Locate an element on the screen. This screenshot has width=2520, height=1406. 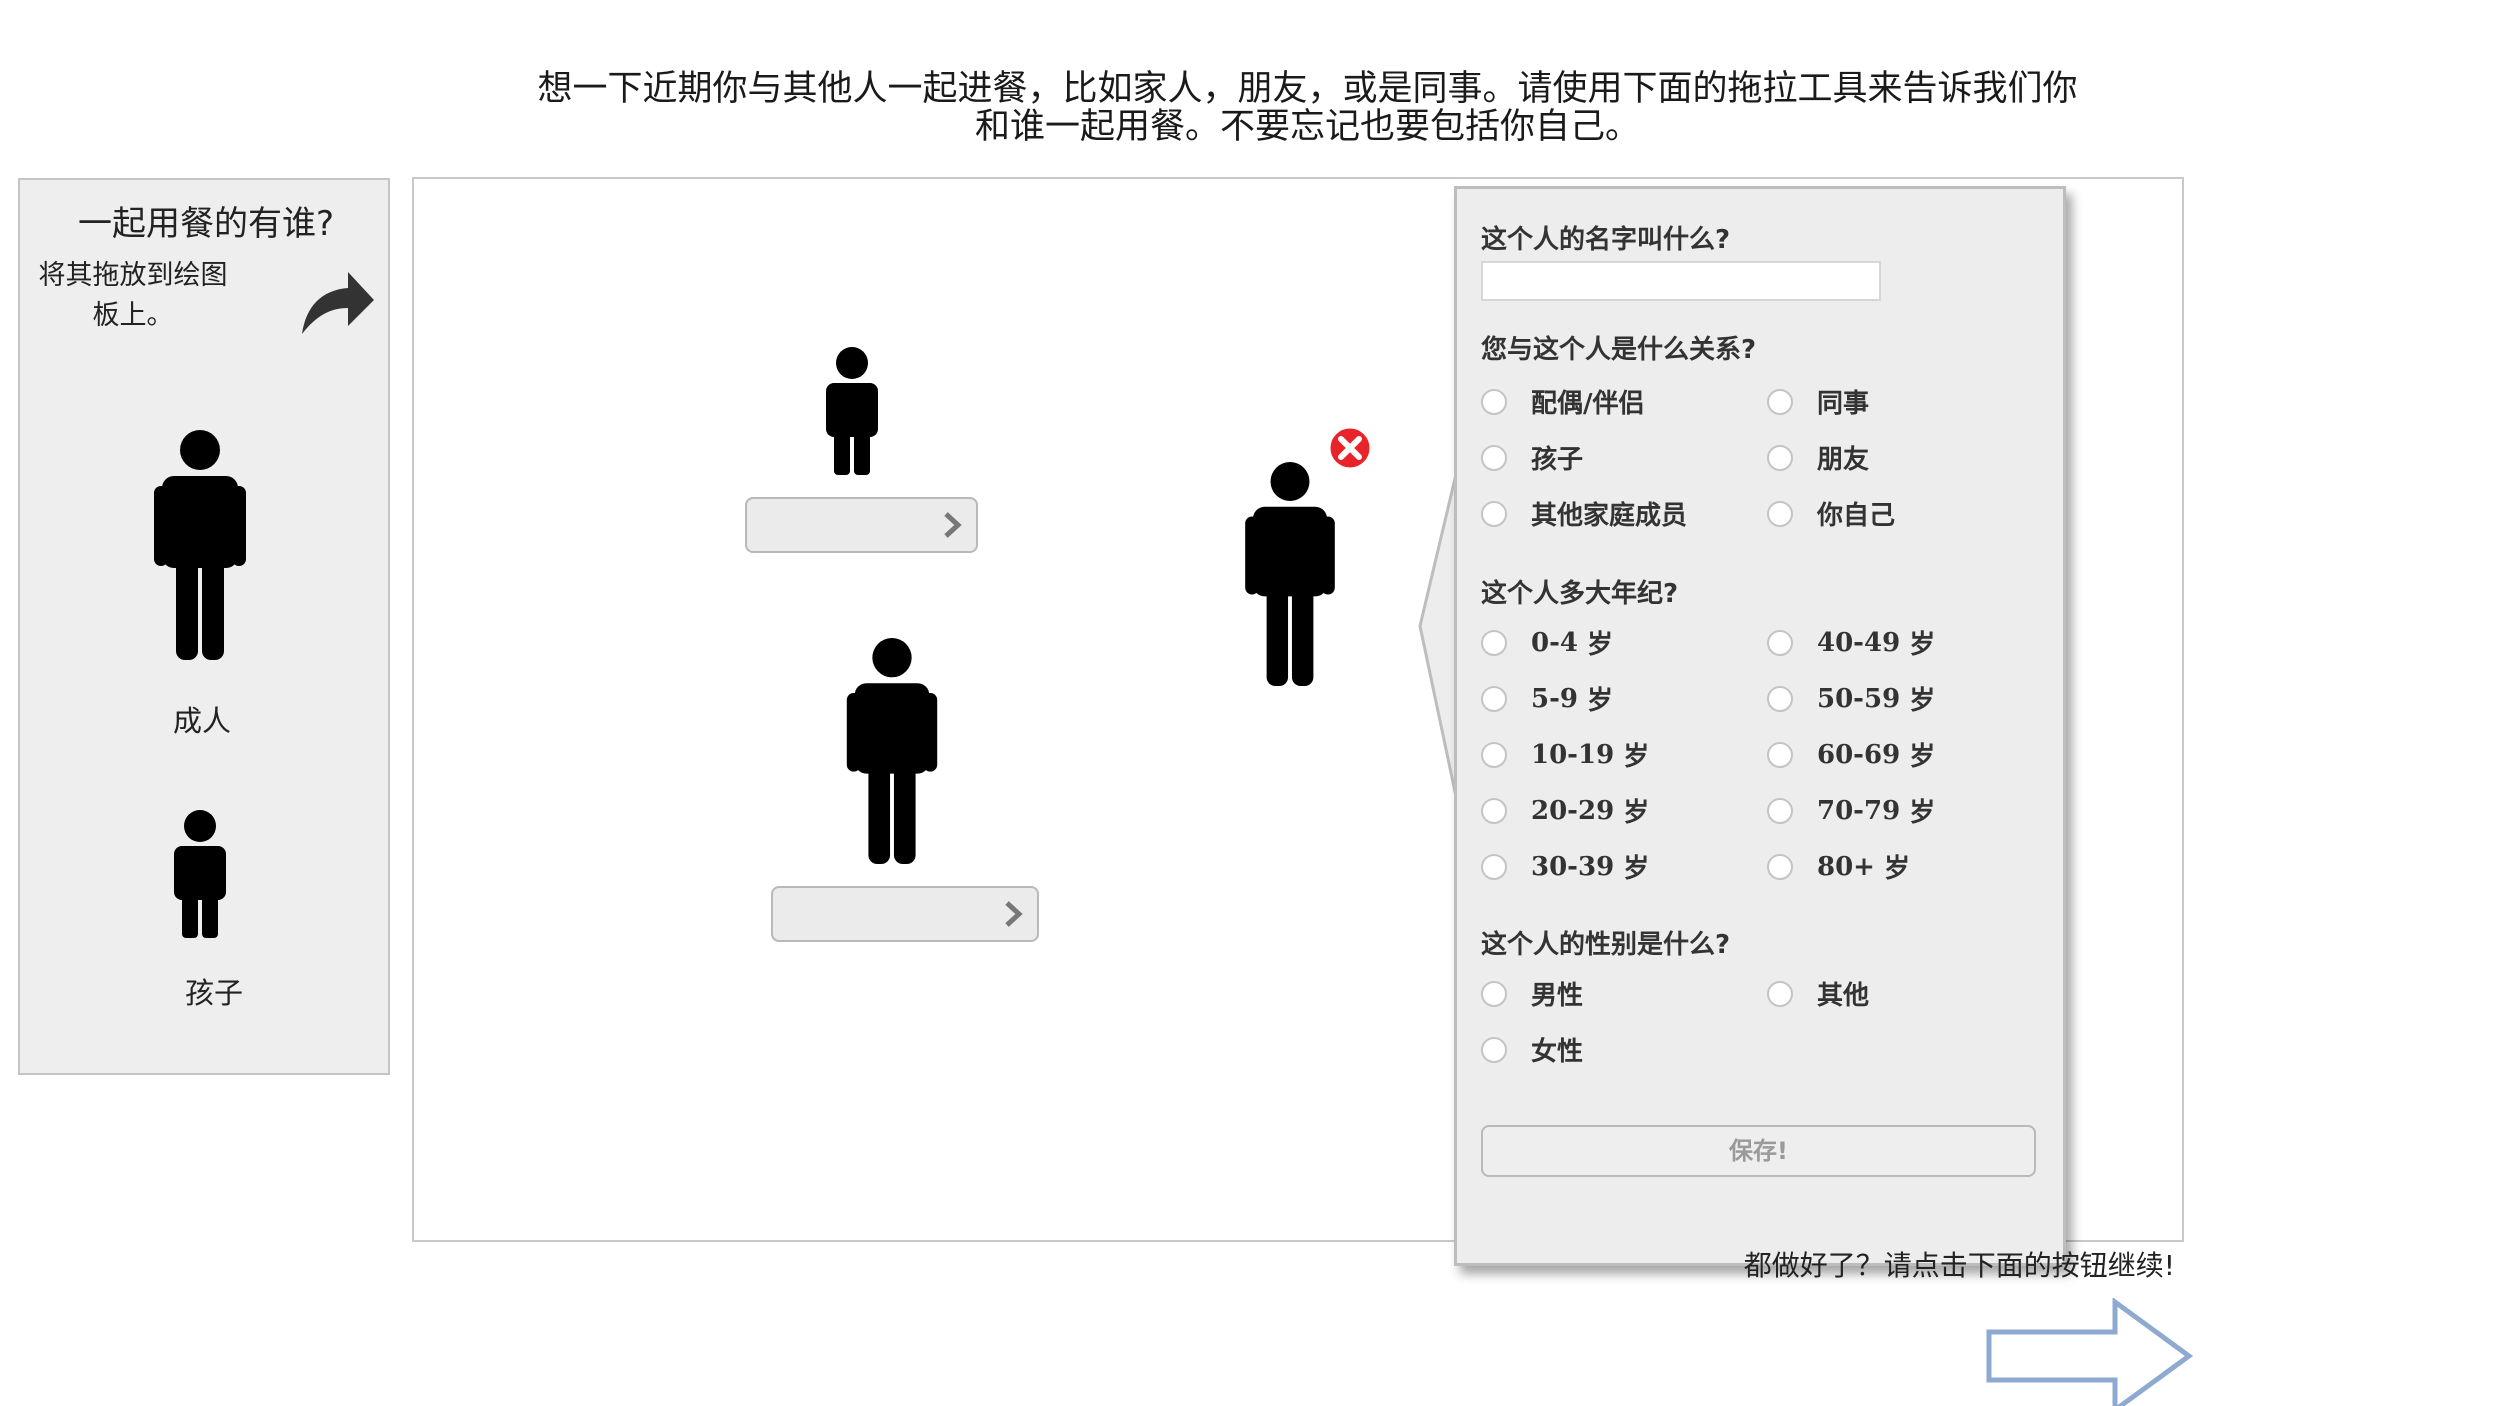
people-palette: 一起用餐的有谁? 将其拖放到绘图板上。 成人 孩子 is located at coordinates (204, 626).